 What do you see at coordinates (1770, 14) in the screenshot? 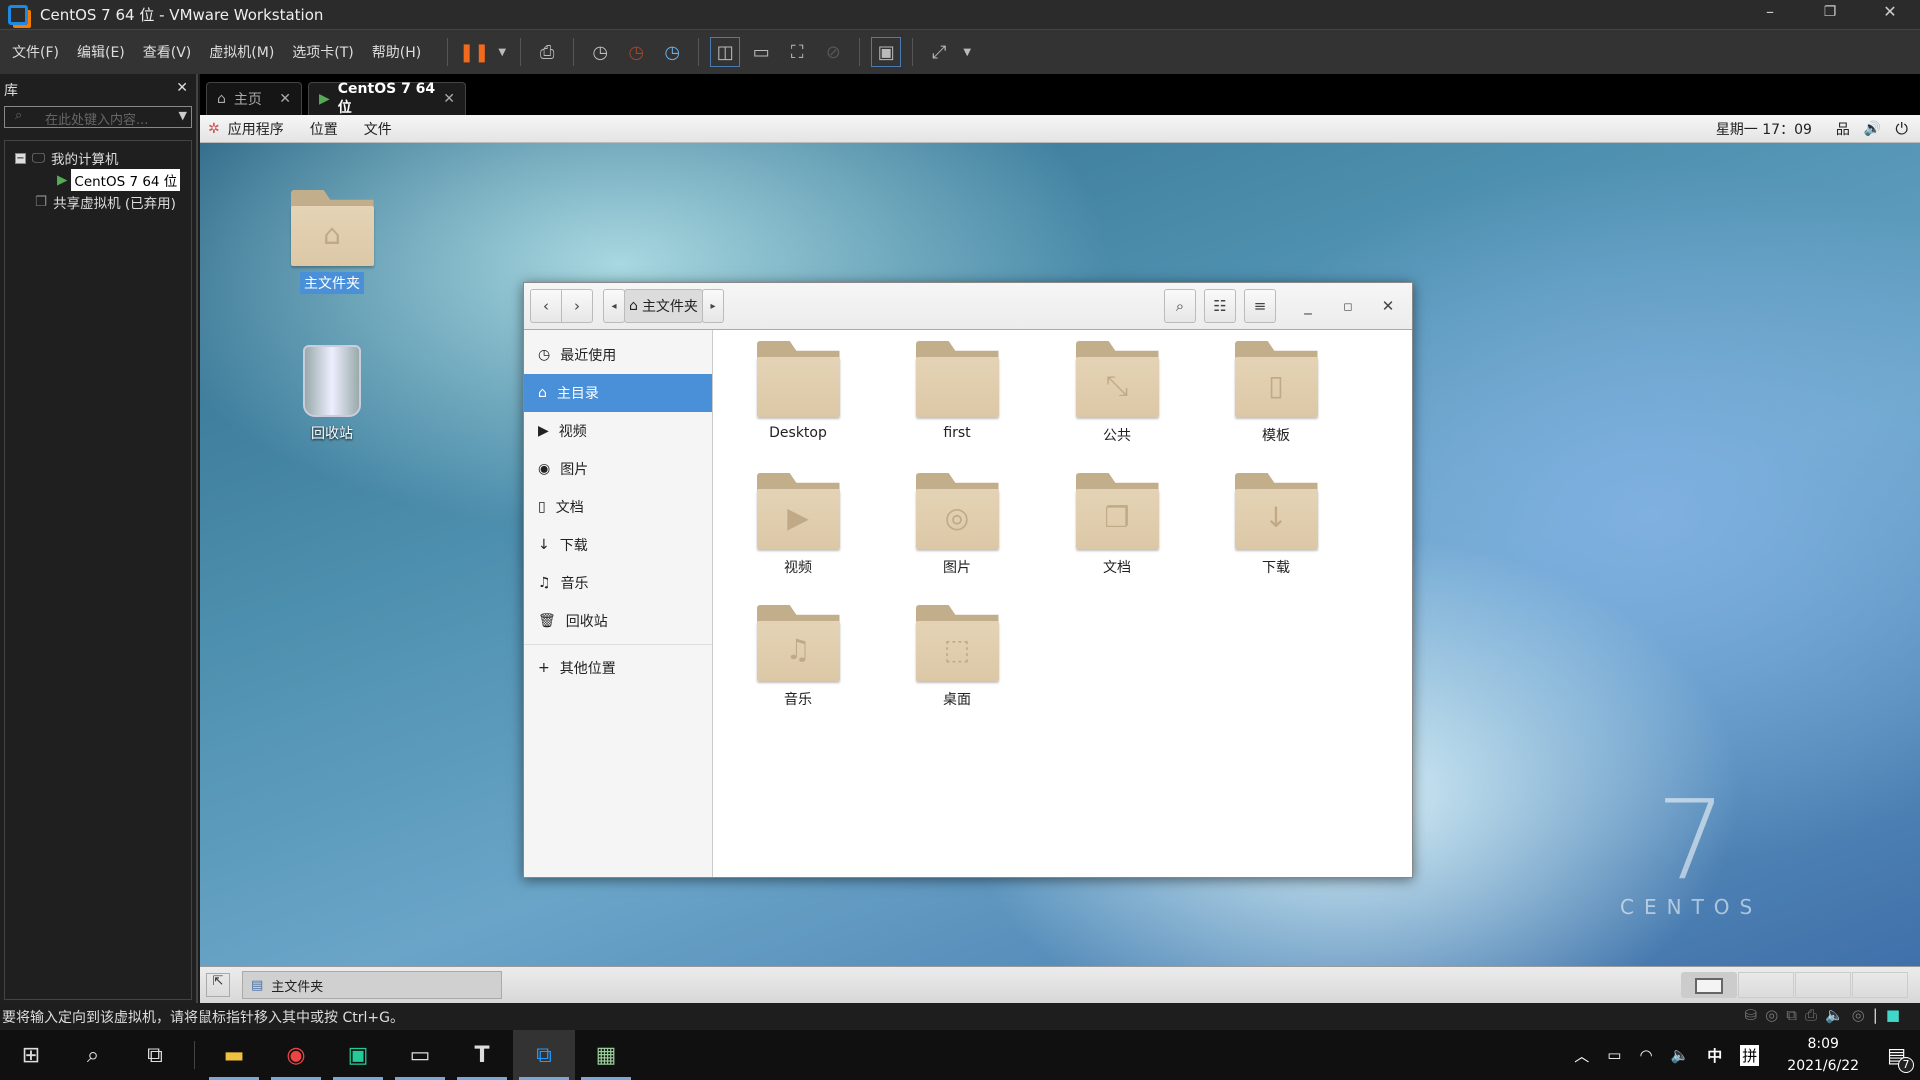
I see `minimize-button: –` at bounding box center [1770, 14].